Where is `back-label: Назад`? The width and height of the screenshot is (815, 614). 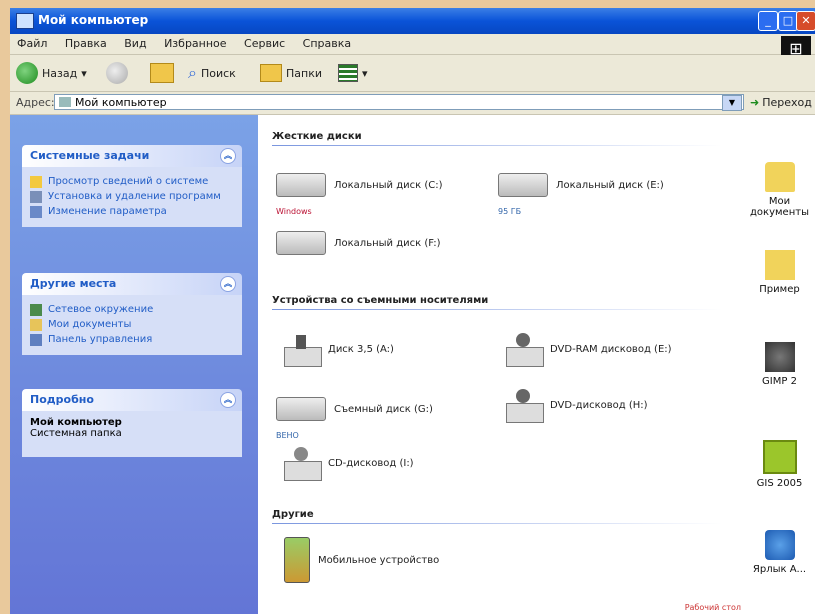 back-label: Назад is located at coordinates (60, 73).